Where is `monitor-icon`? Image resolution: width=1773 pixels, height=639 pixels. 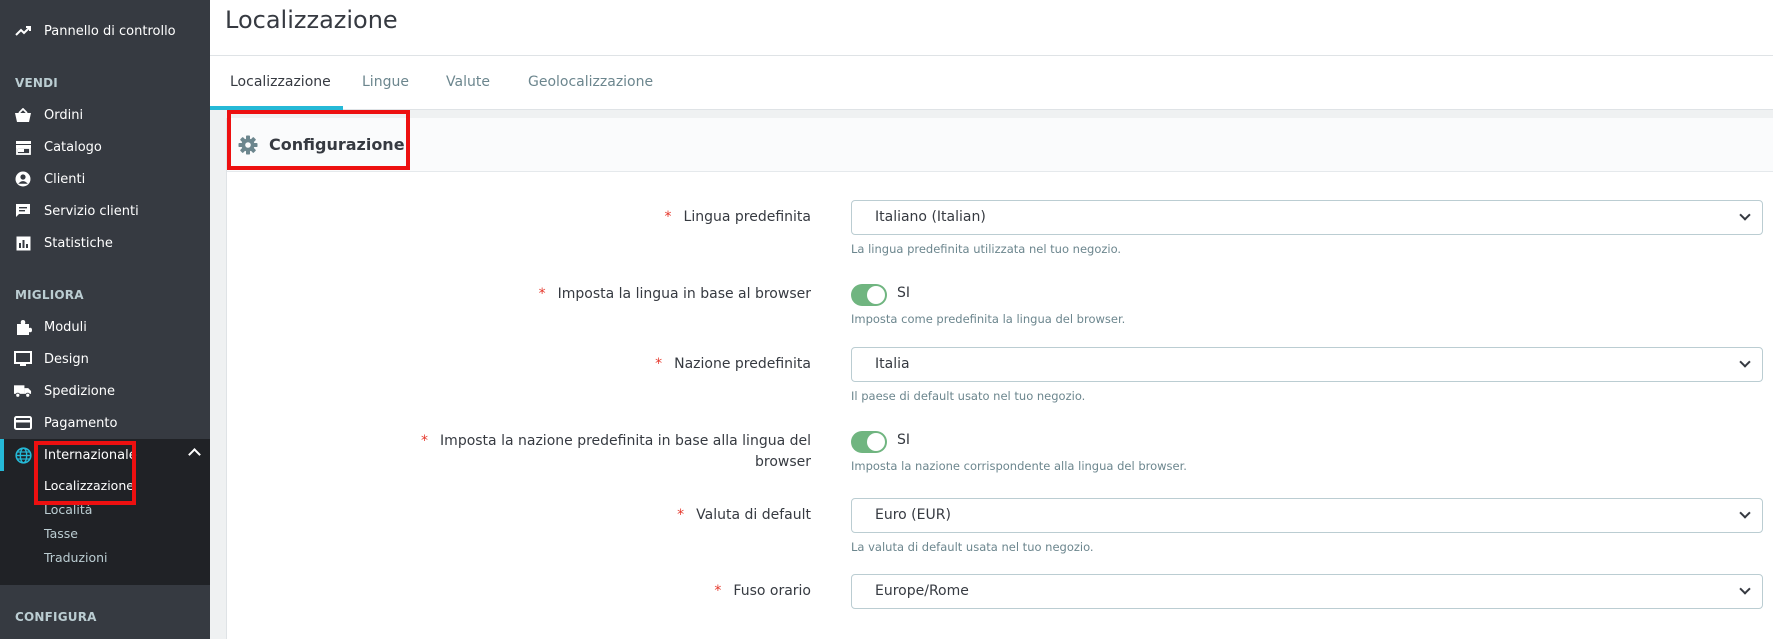 monitor-icon is located at coordinates (23, 359).